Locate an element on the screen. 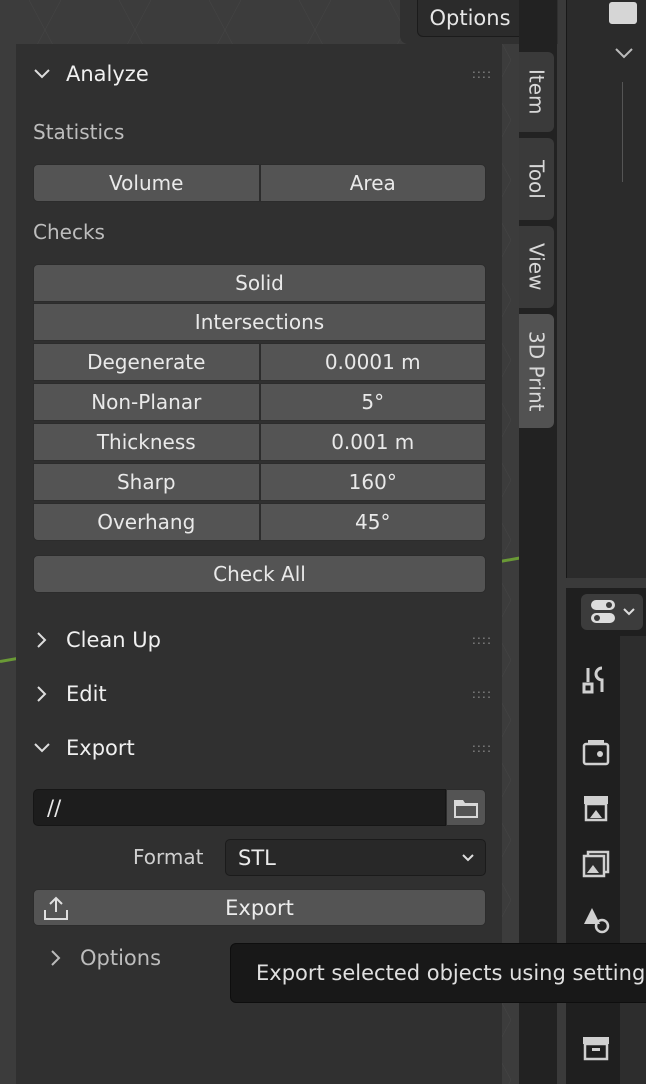 The height and width of the screenshot is (1084, 646). options-dropdown-label: Options is located at coordinates (470, 18).